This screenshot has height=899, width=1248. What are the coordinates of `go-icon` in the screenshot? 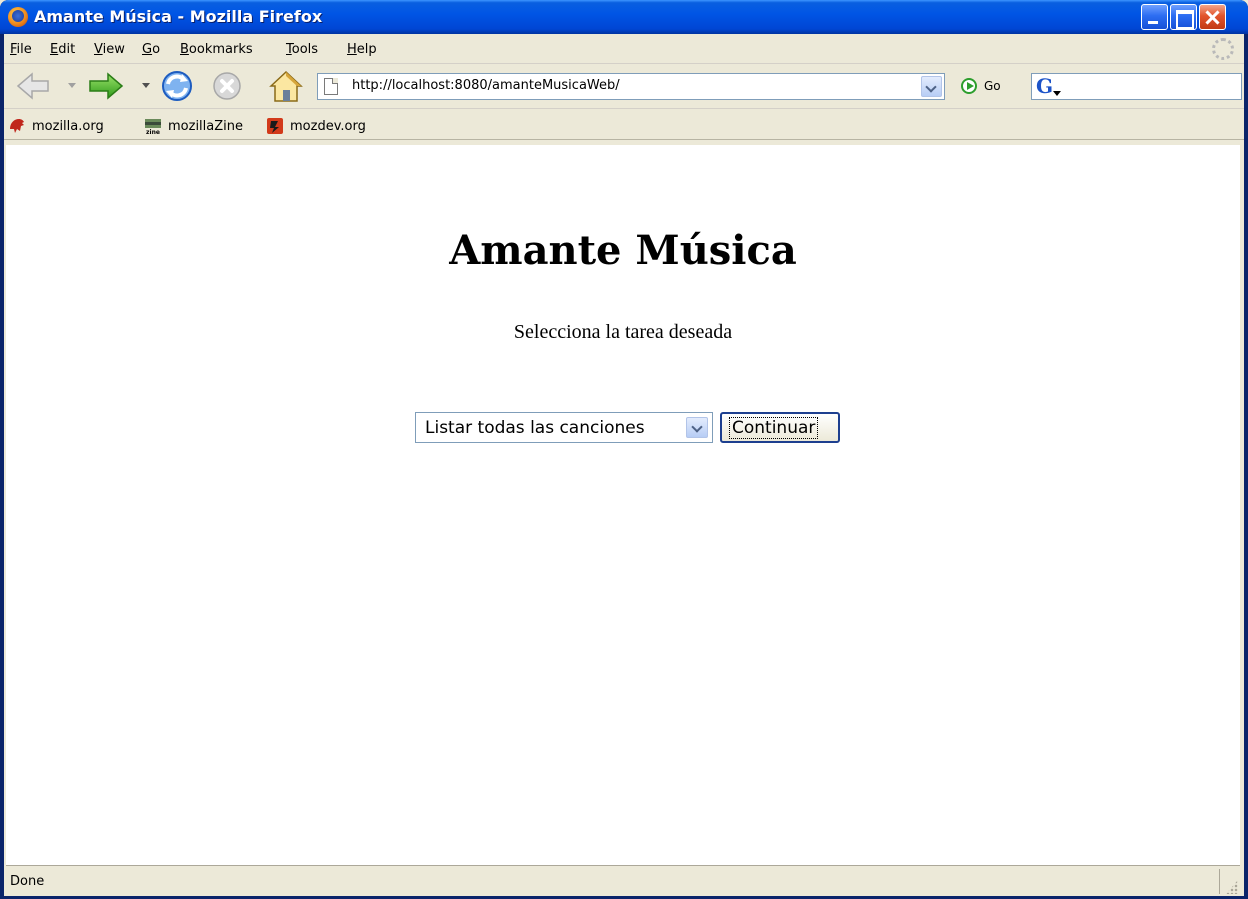 It's located at (969, 86).